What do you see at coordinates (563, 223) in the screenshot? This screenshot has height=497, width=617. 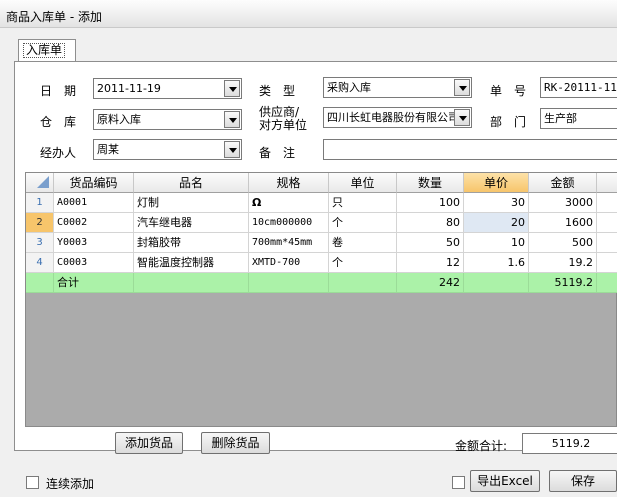 I see `cell-amount: 1600` at bounding box center [563, 223].